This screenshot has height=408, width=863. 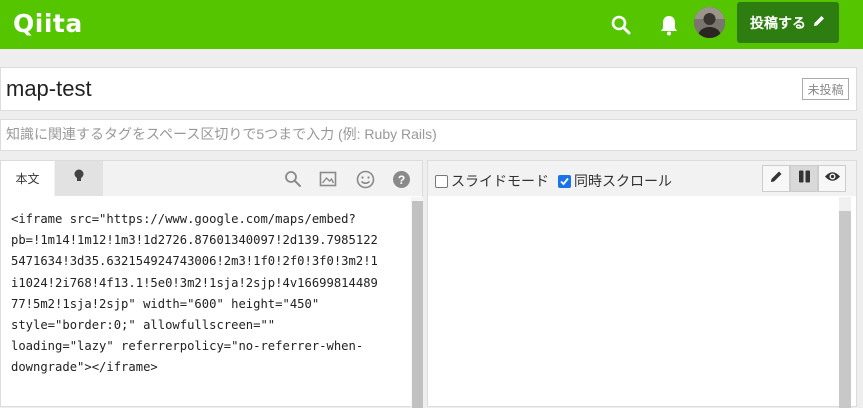 I want to click on preview-scrollbar-track, so click(x=845, y=204).